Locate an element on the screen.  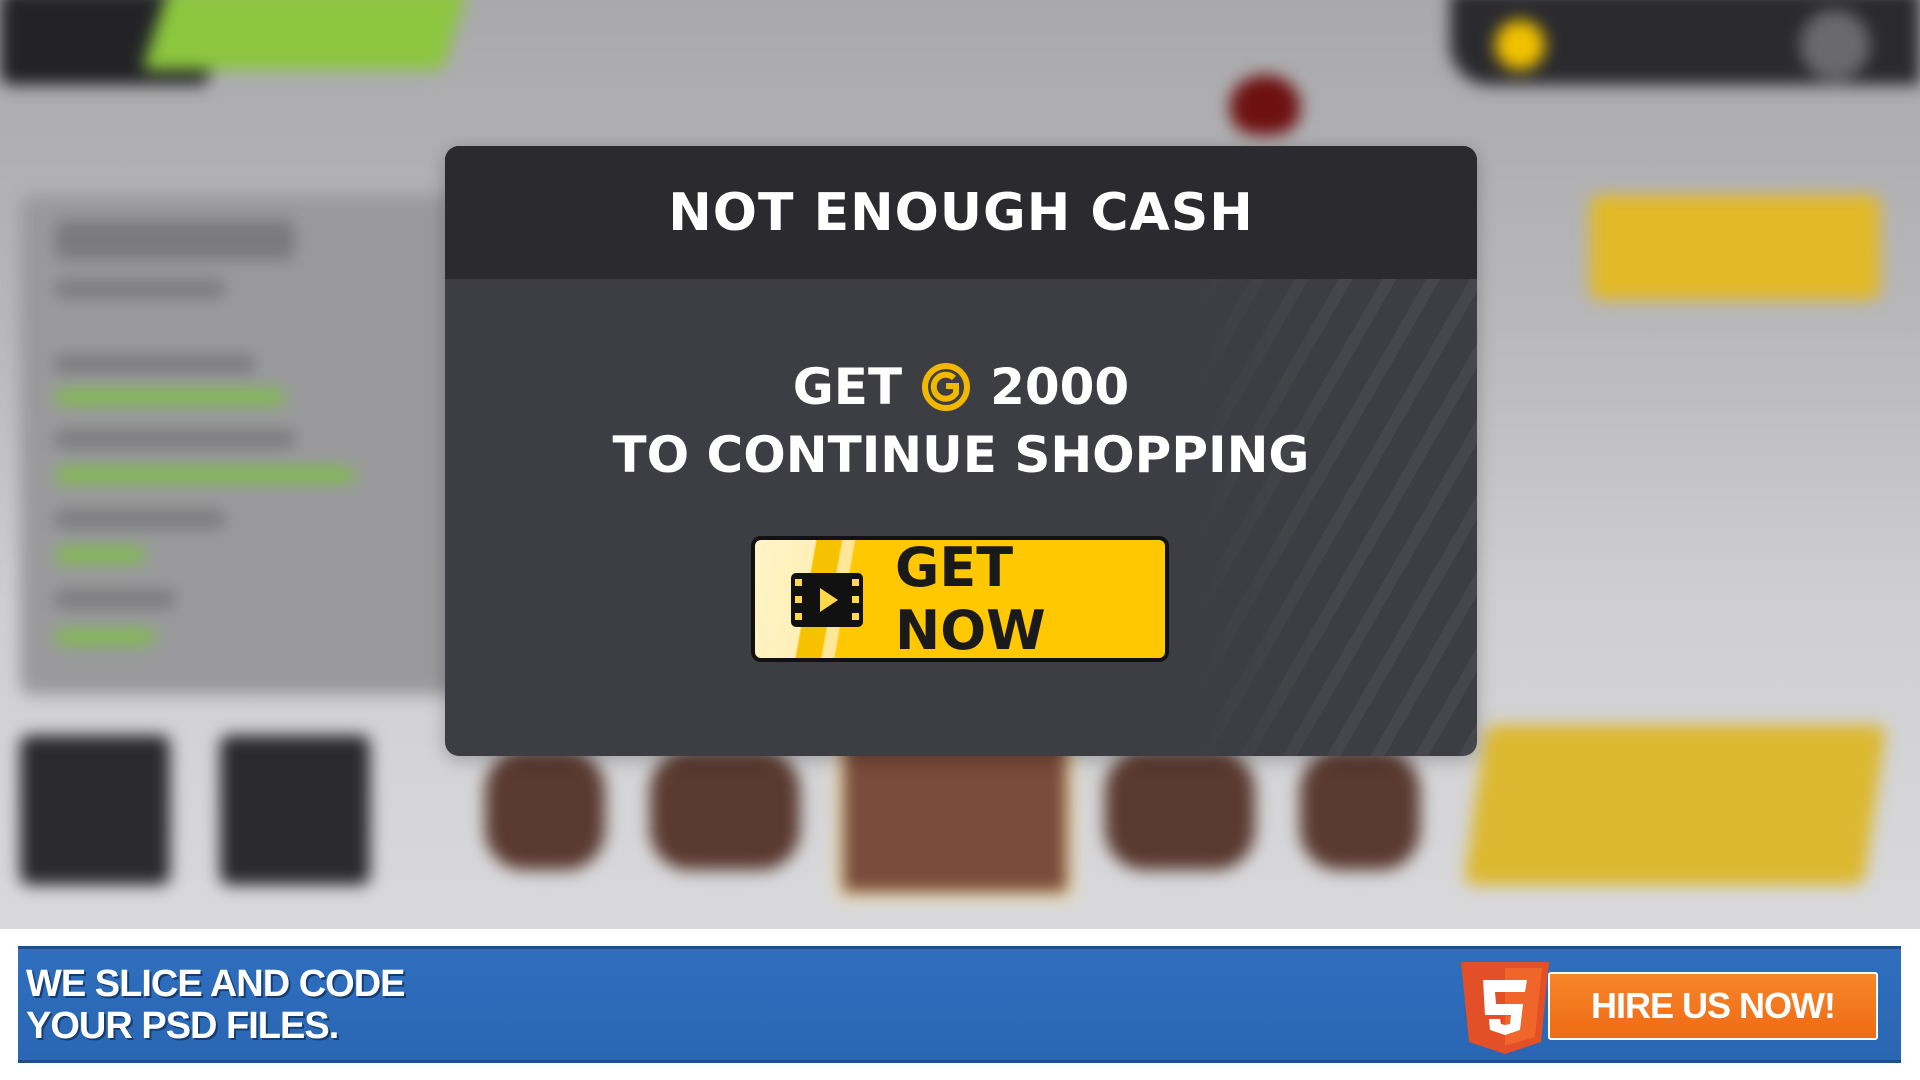
bg-gear-icon is located at coordinates (1835, 45).